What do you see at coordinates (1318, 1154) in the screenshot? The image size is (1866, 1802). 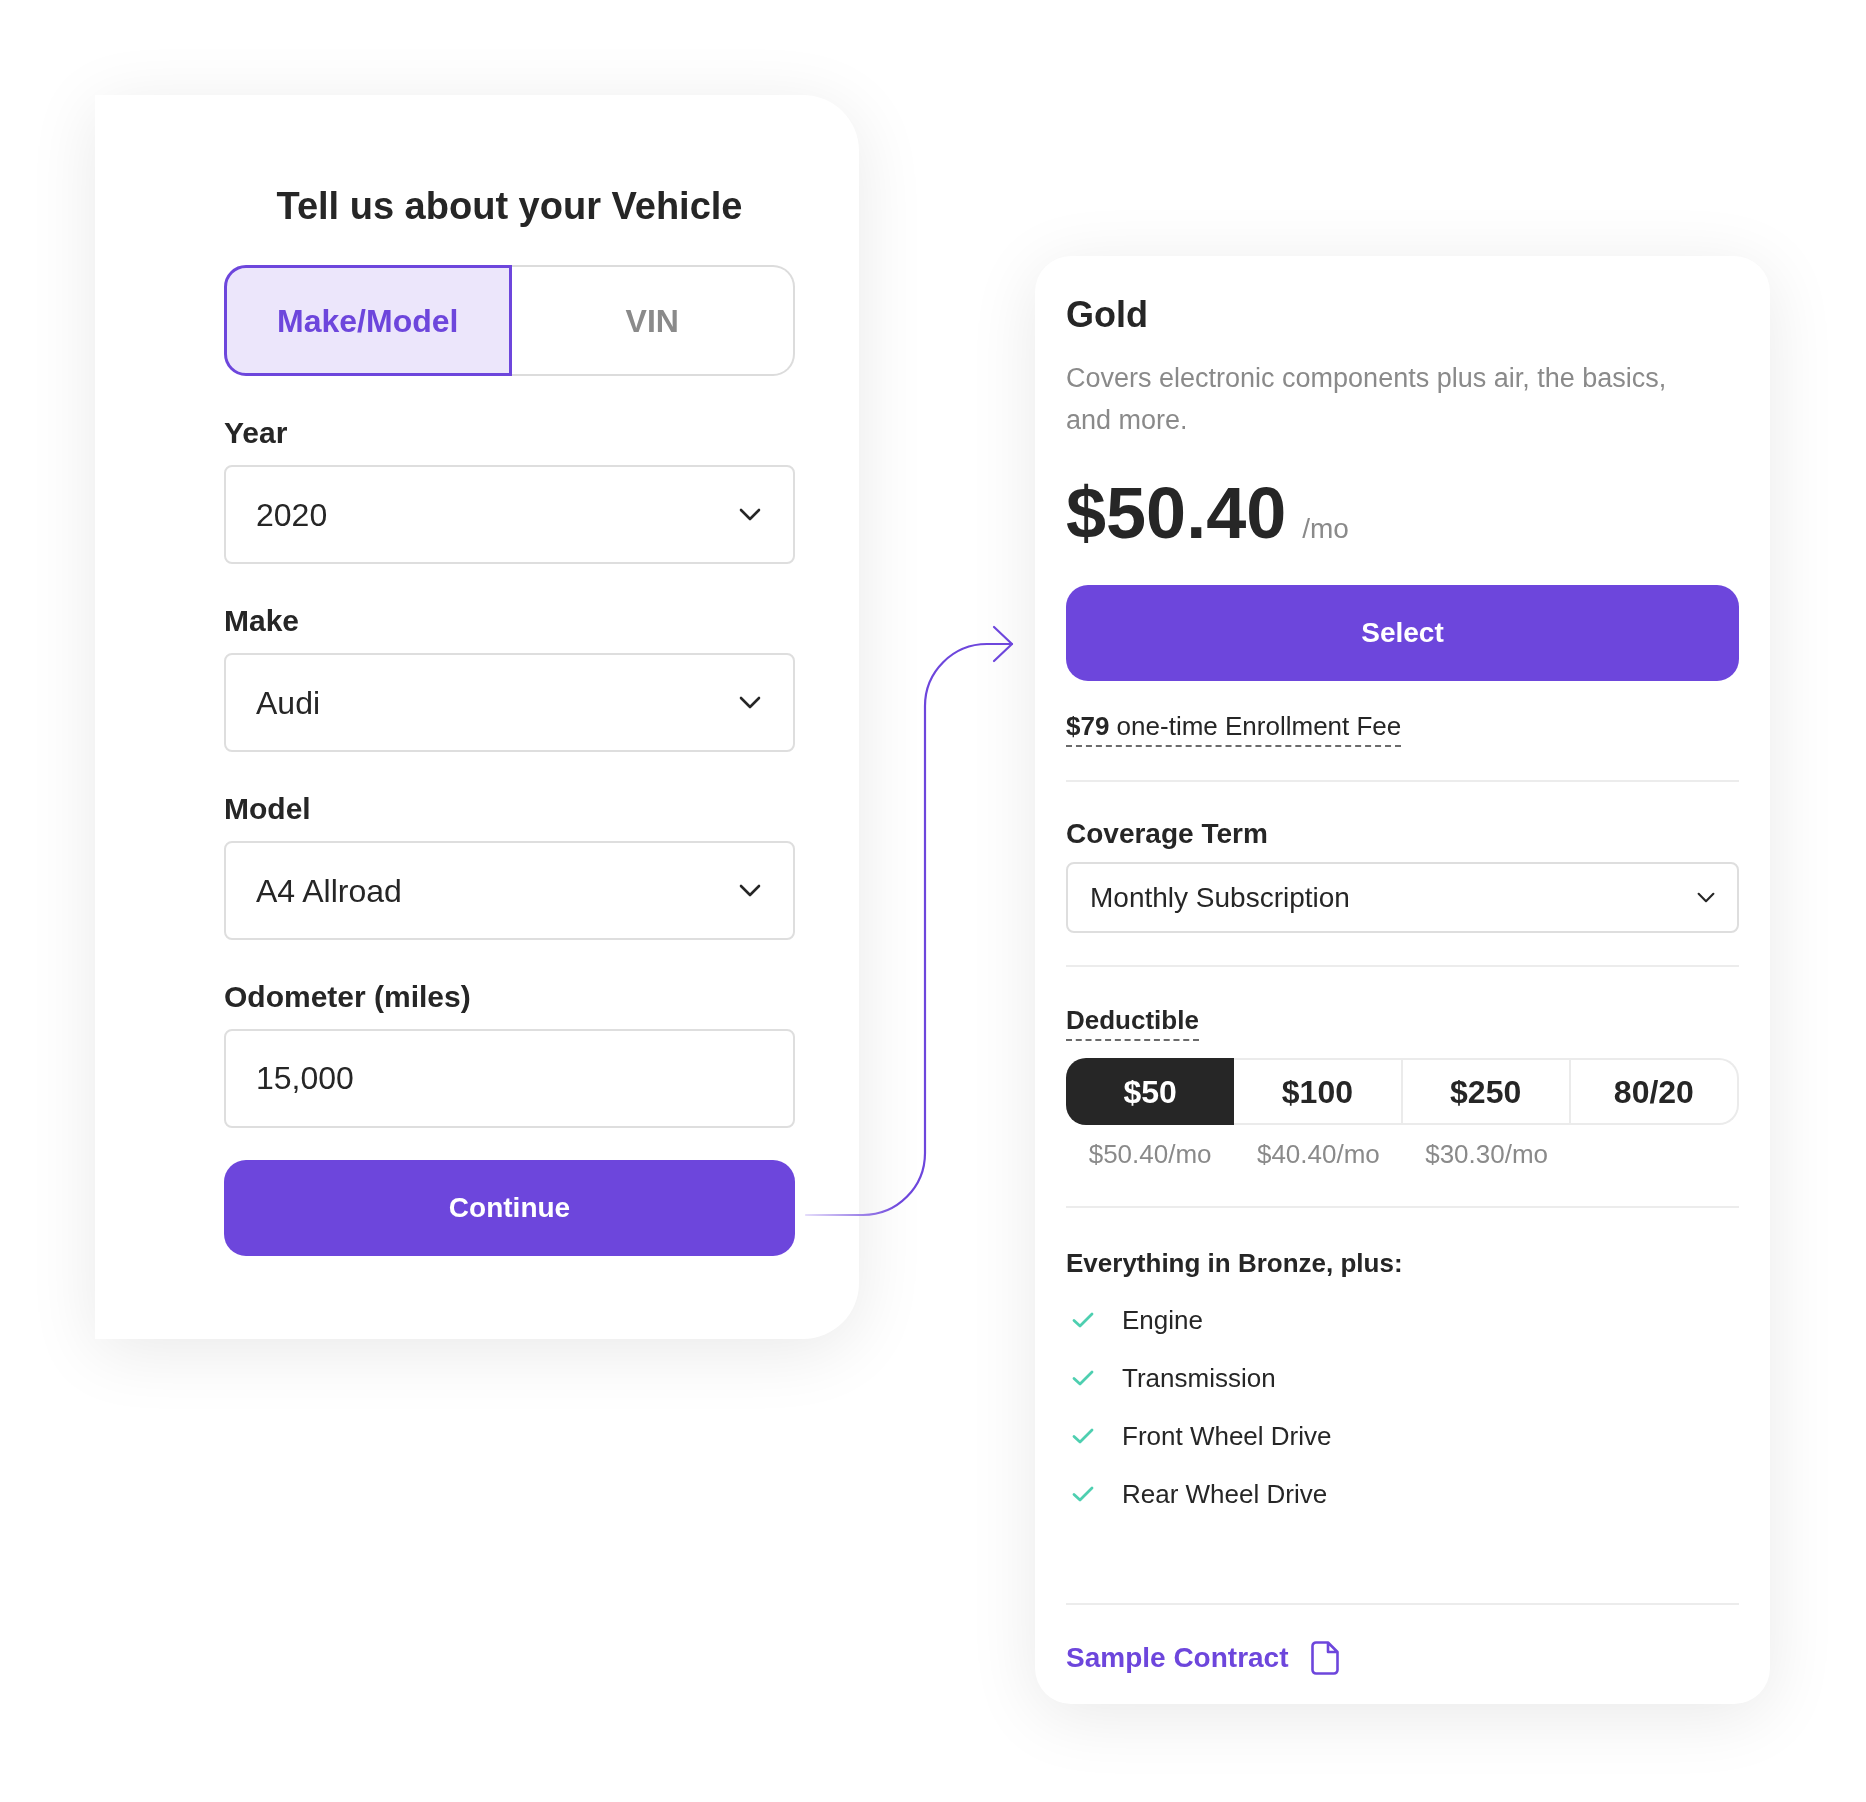 I see `option-price-text: $40.40/mo` at bounding box center [1318, 1154].